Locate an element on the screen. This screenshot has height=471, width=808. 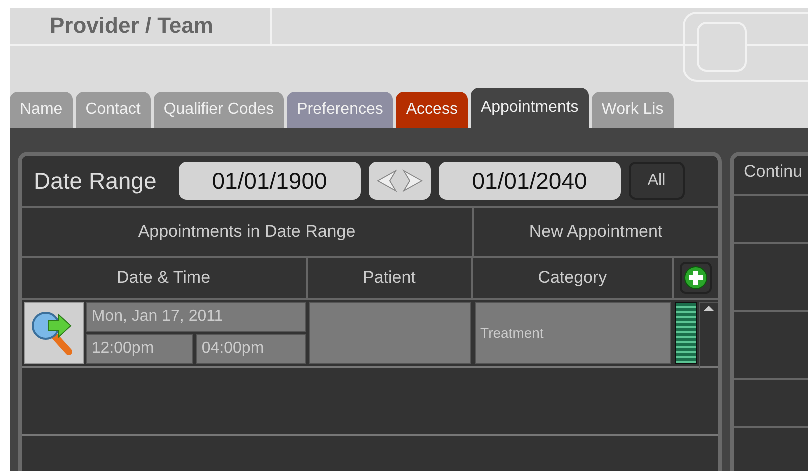
start-date-field: 01/01/1900 is located at coordinates (269, 181).